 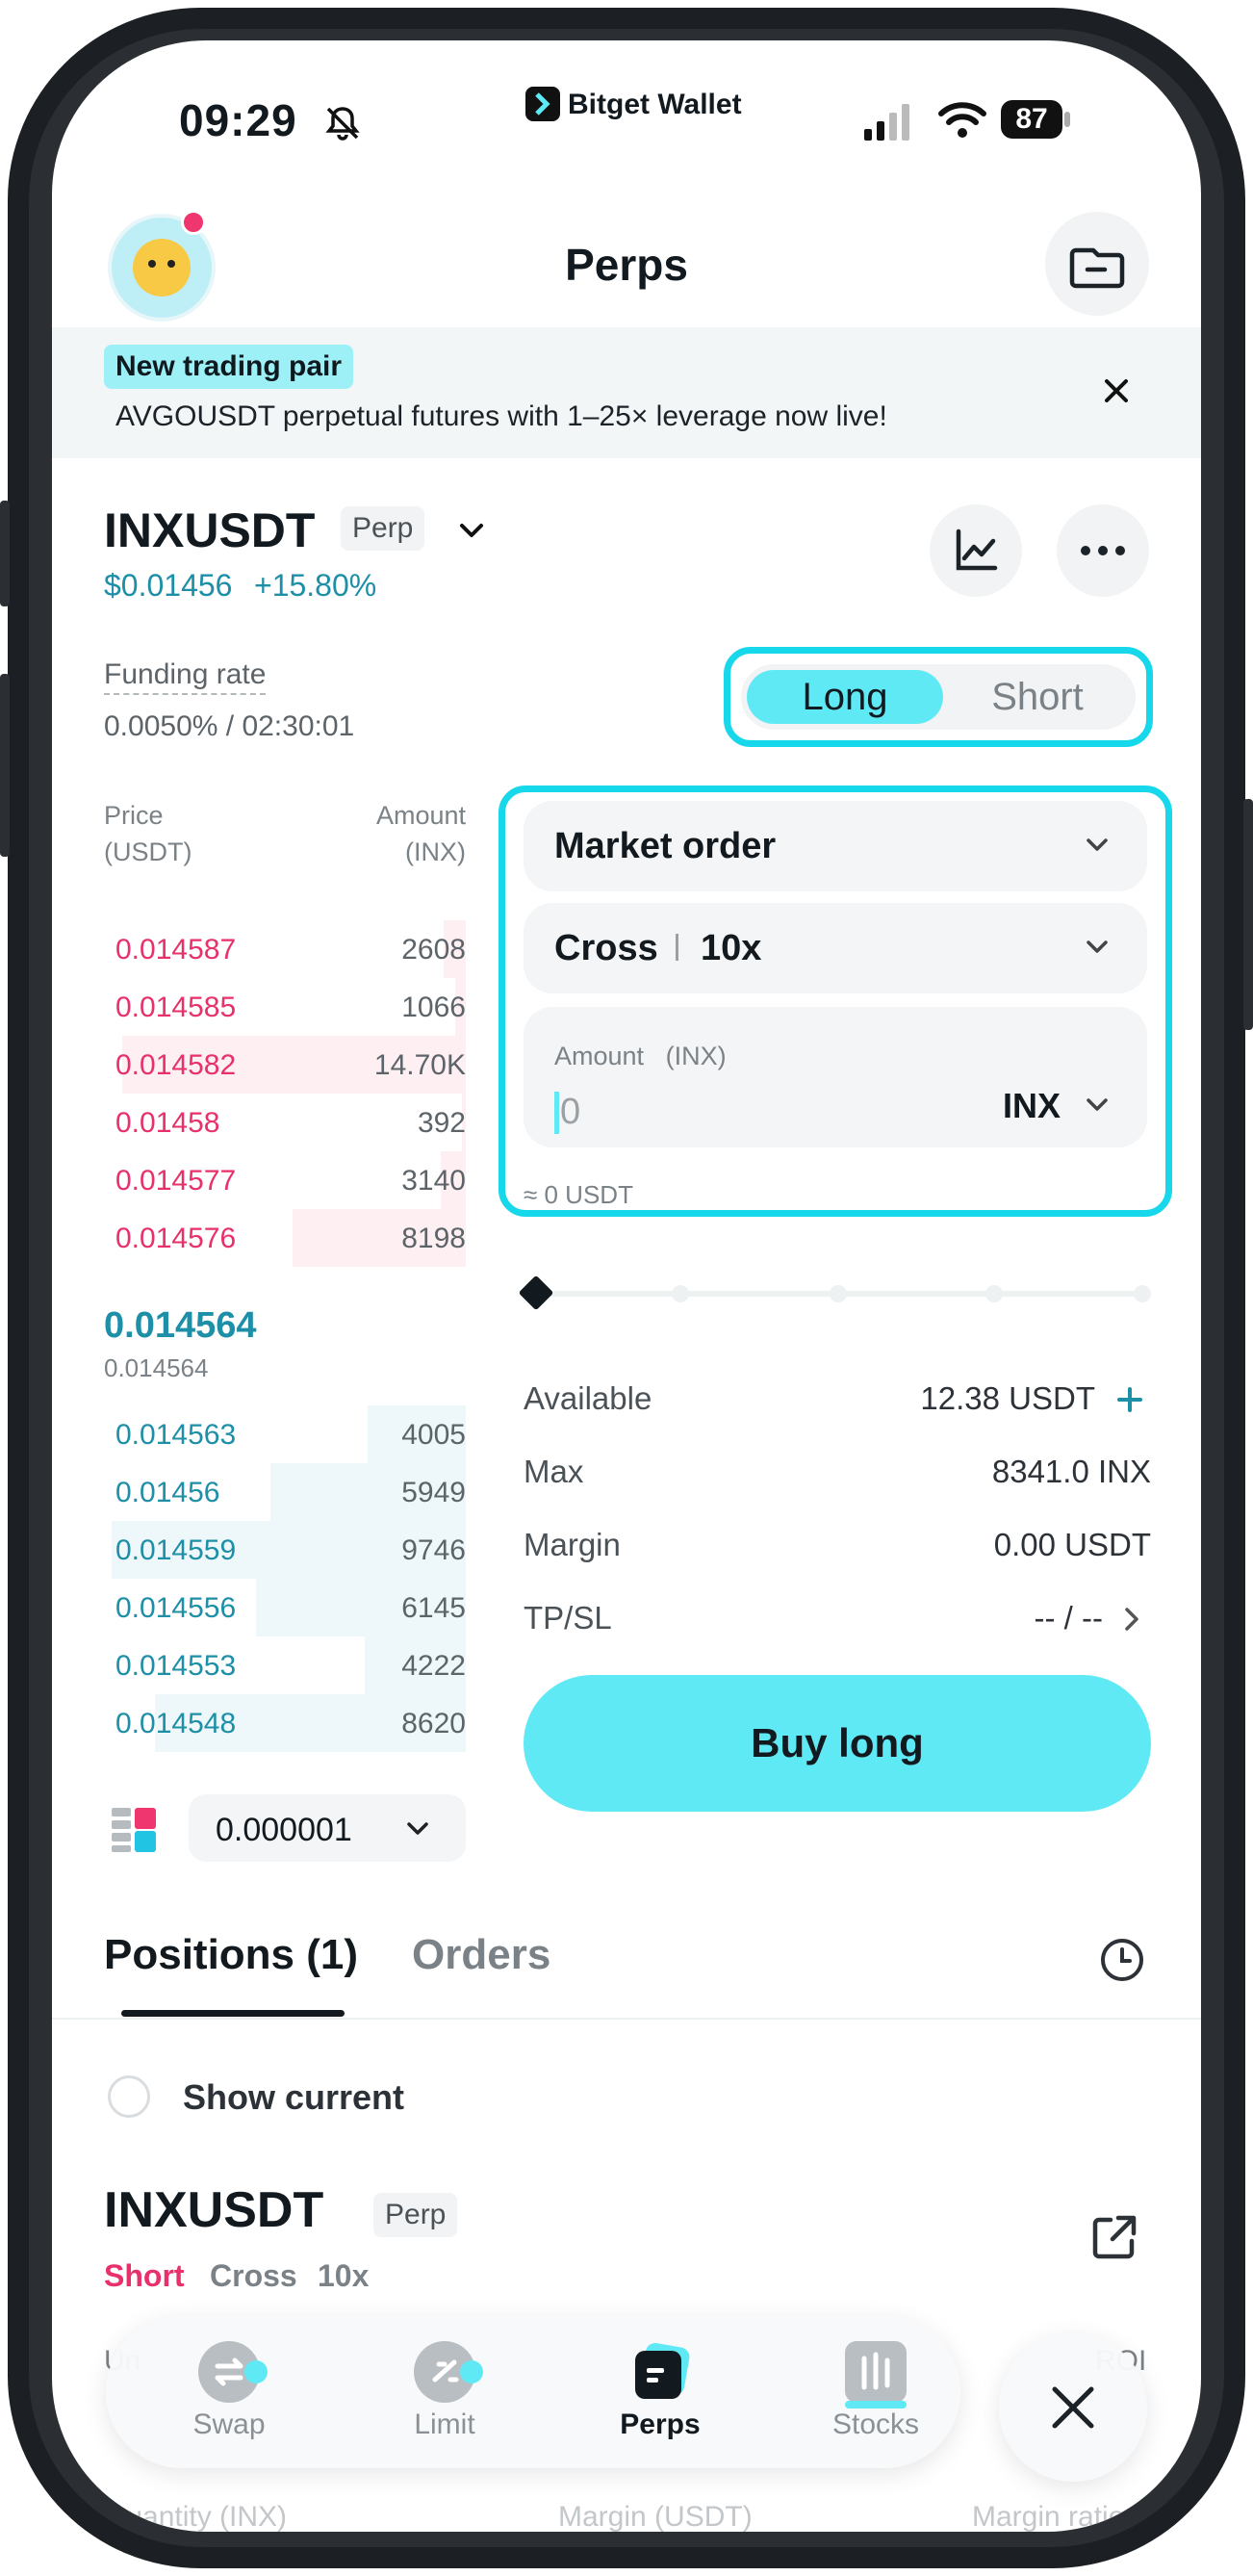 What do you see at coordinates (176, 1608) in the screenshot?
I see `row-price: 0.014556` at bounding box center [176, 1608].